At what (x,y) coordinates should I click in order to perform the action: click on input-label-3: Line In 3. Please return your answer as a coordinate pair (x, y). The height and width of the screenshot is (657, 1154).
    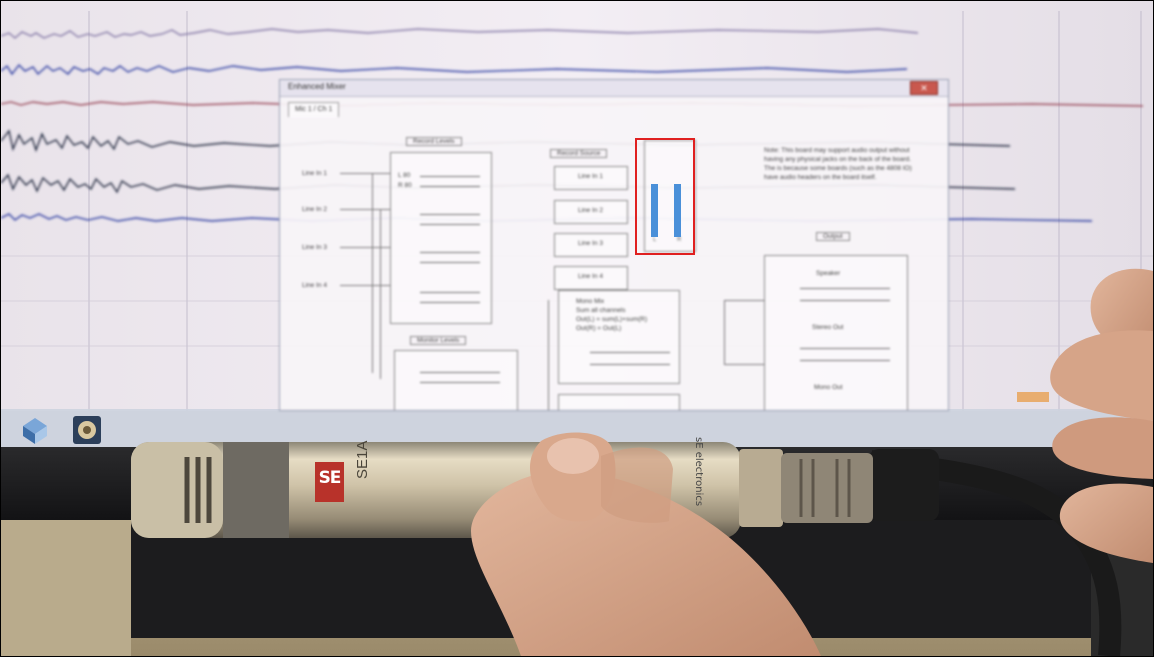
    Looking at the image, I should click on (314, 247).